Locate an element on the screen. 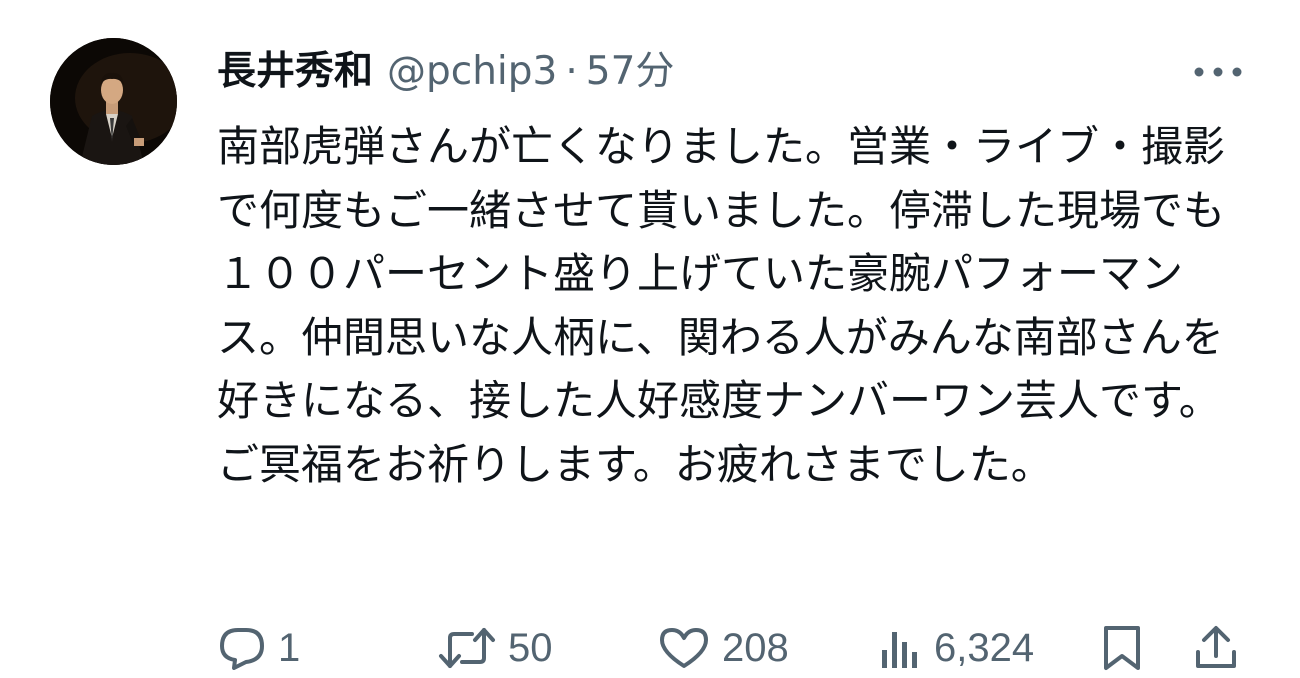  bookmark-button is located at coordinates (1122, 648).